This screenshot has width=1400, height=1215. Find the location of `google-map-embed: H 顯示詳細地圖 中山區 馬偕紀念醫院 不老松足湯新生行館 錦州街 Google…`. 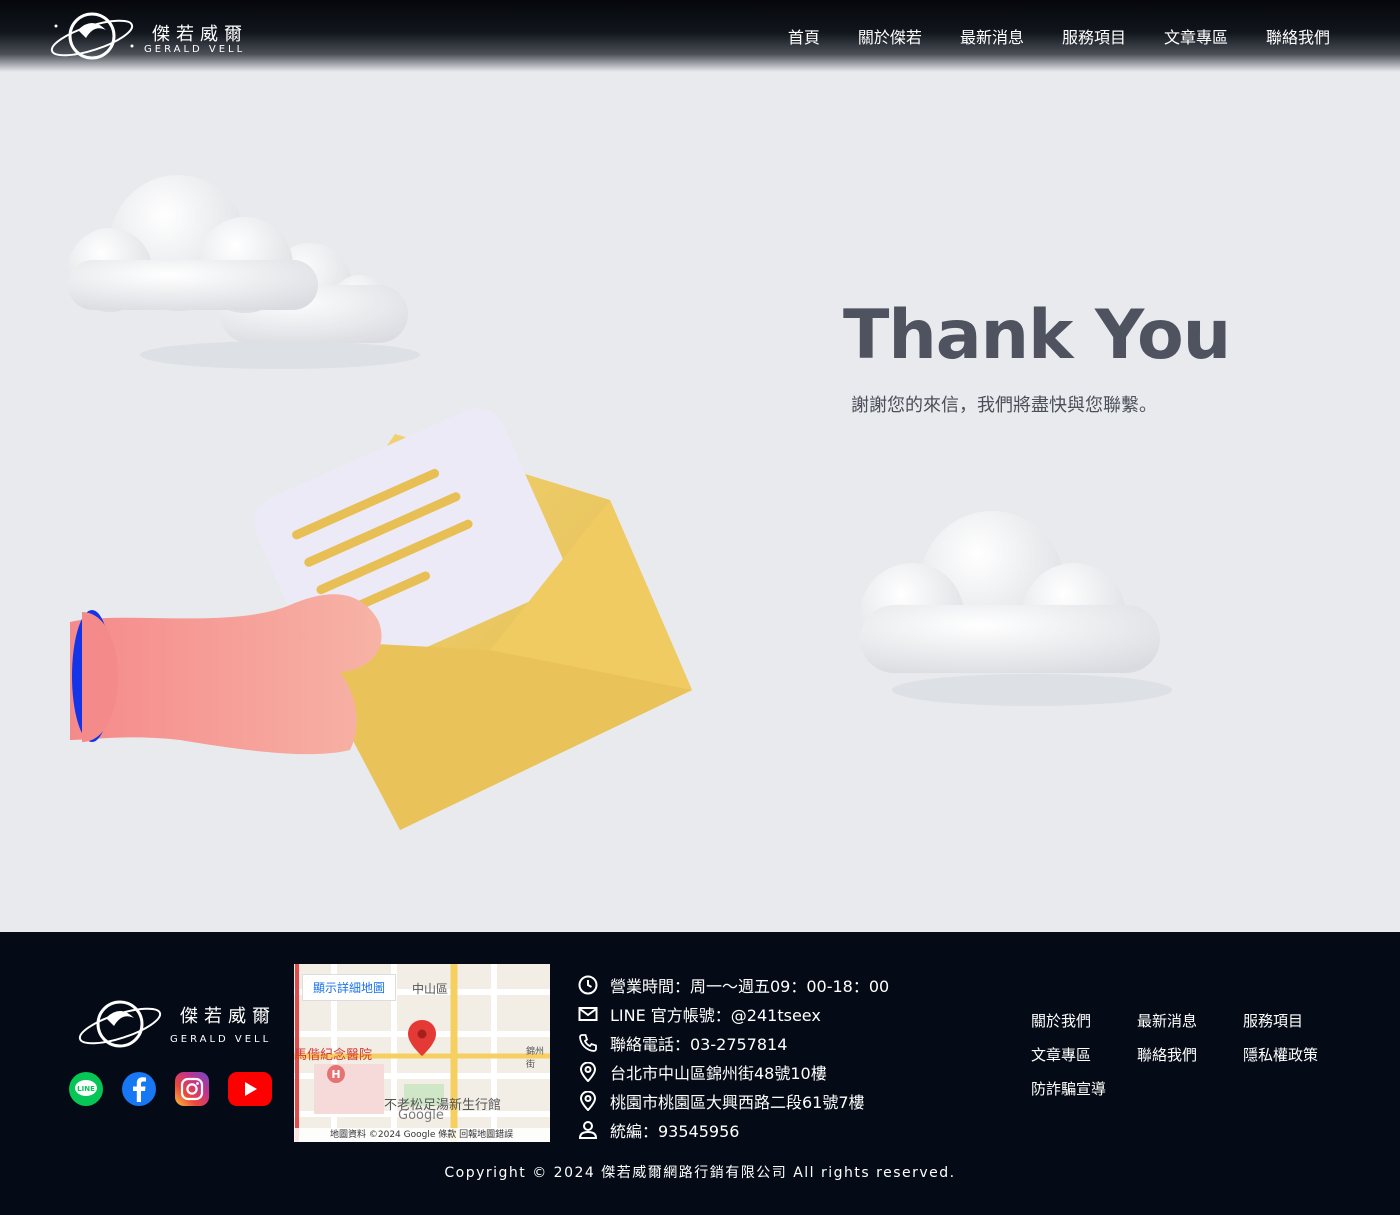

google-map-embed: H 顯示詳細地圖 中山區 馬偕紀念醫院 不老松足湯新生行館 錦州街 Google… is located at coordinates (422, 1053).